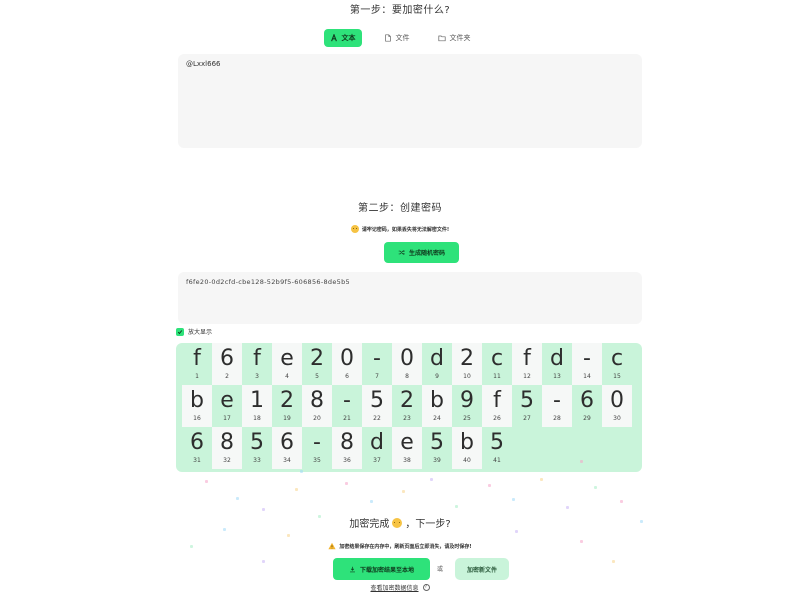 The image size is (800, 600). What do you see at coordinates (287, 460) in the screenshot?
I see `password-char-index: 34` at bounding box center [287, 460].